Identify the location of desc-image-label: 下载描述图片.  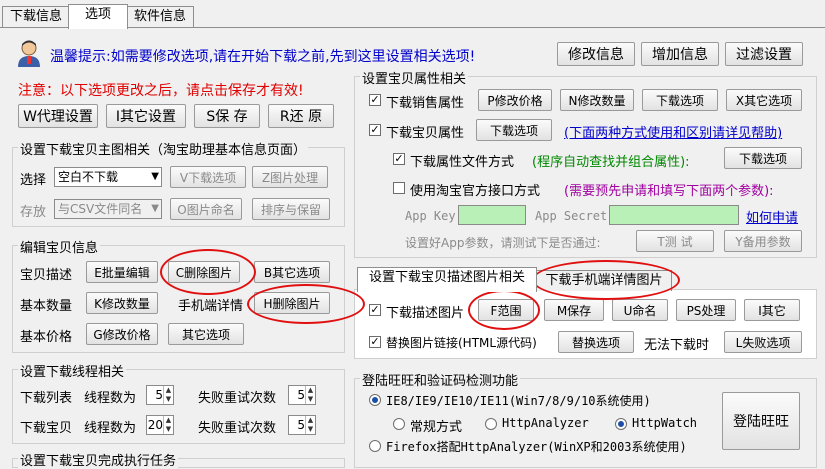
(425, 313).